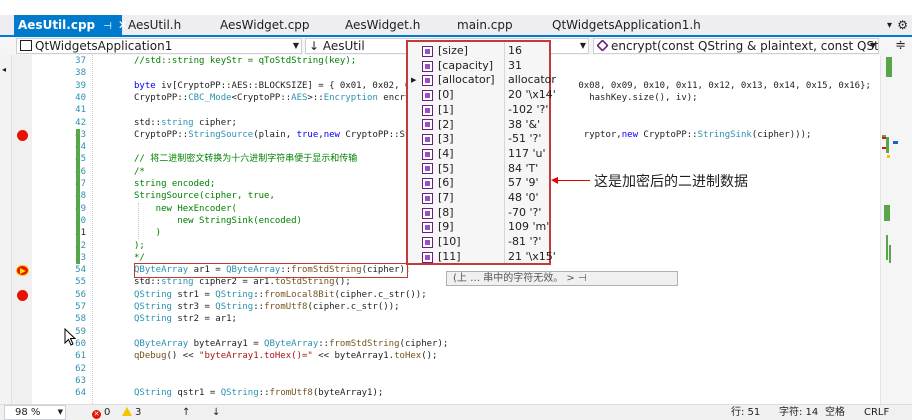 The width and height of the screenshot is (912, 420). I want to click on code-line: new StringSink(encoded), so click(218, 221).